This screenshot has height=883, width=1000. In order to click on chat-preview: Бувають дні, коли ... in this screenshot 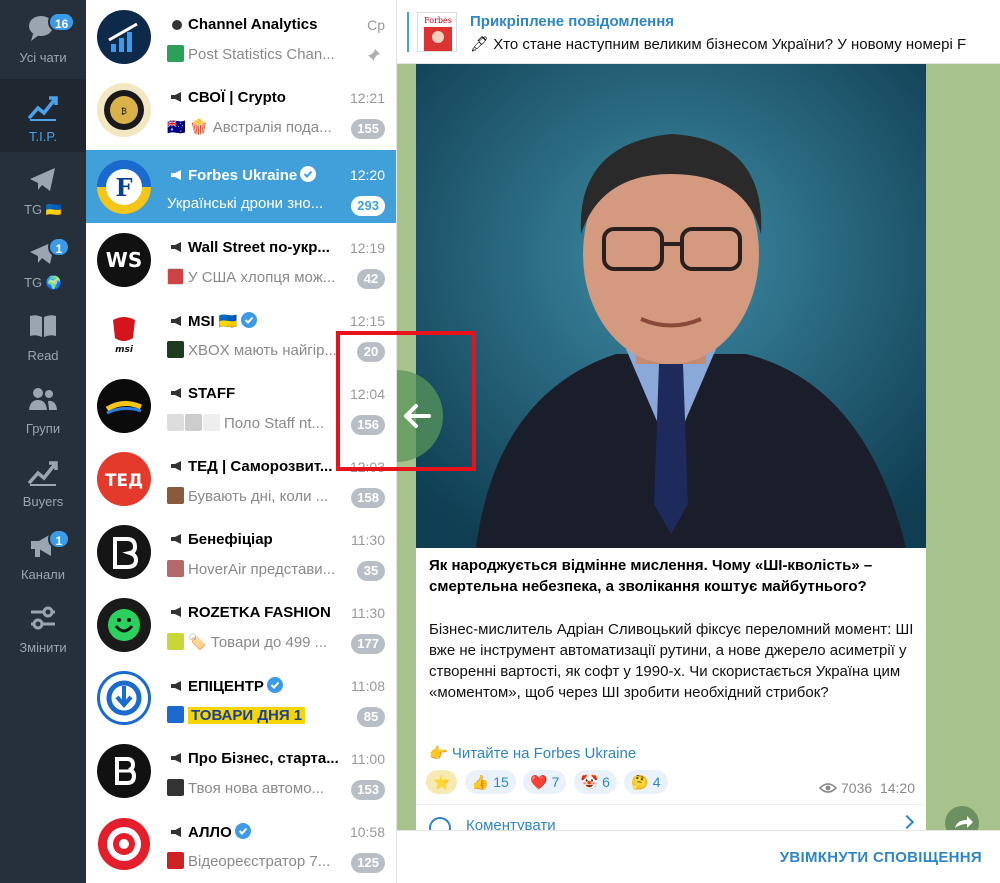, I will do `click(258, 496)`.